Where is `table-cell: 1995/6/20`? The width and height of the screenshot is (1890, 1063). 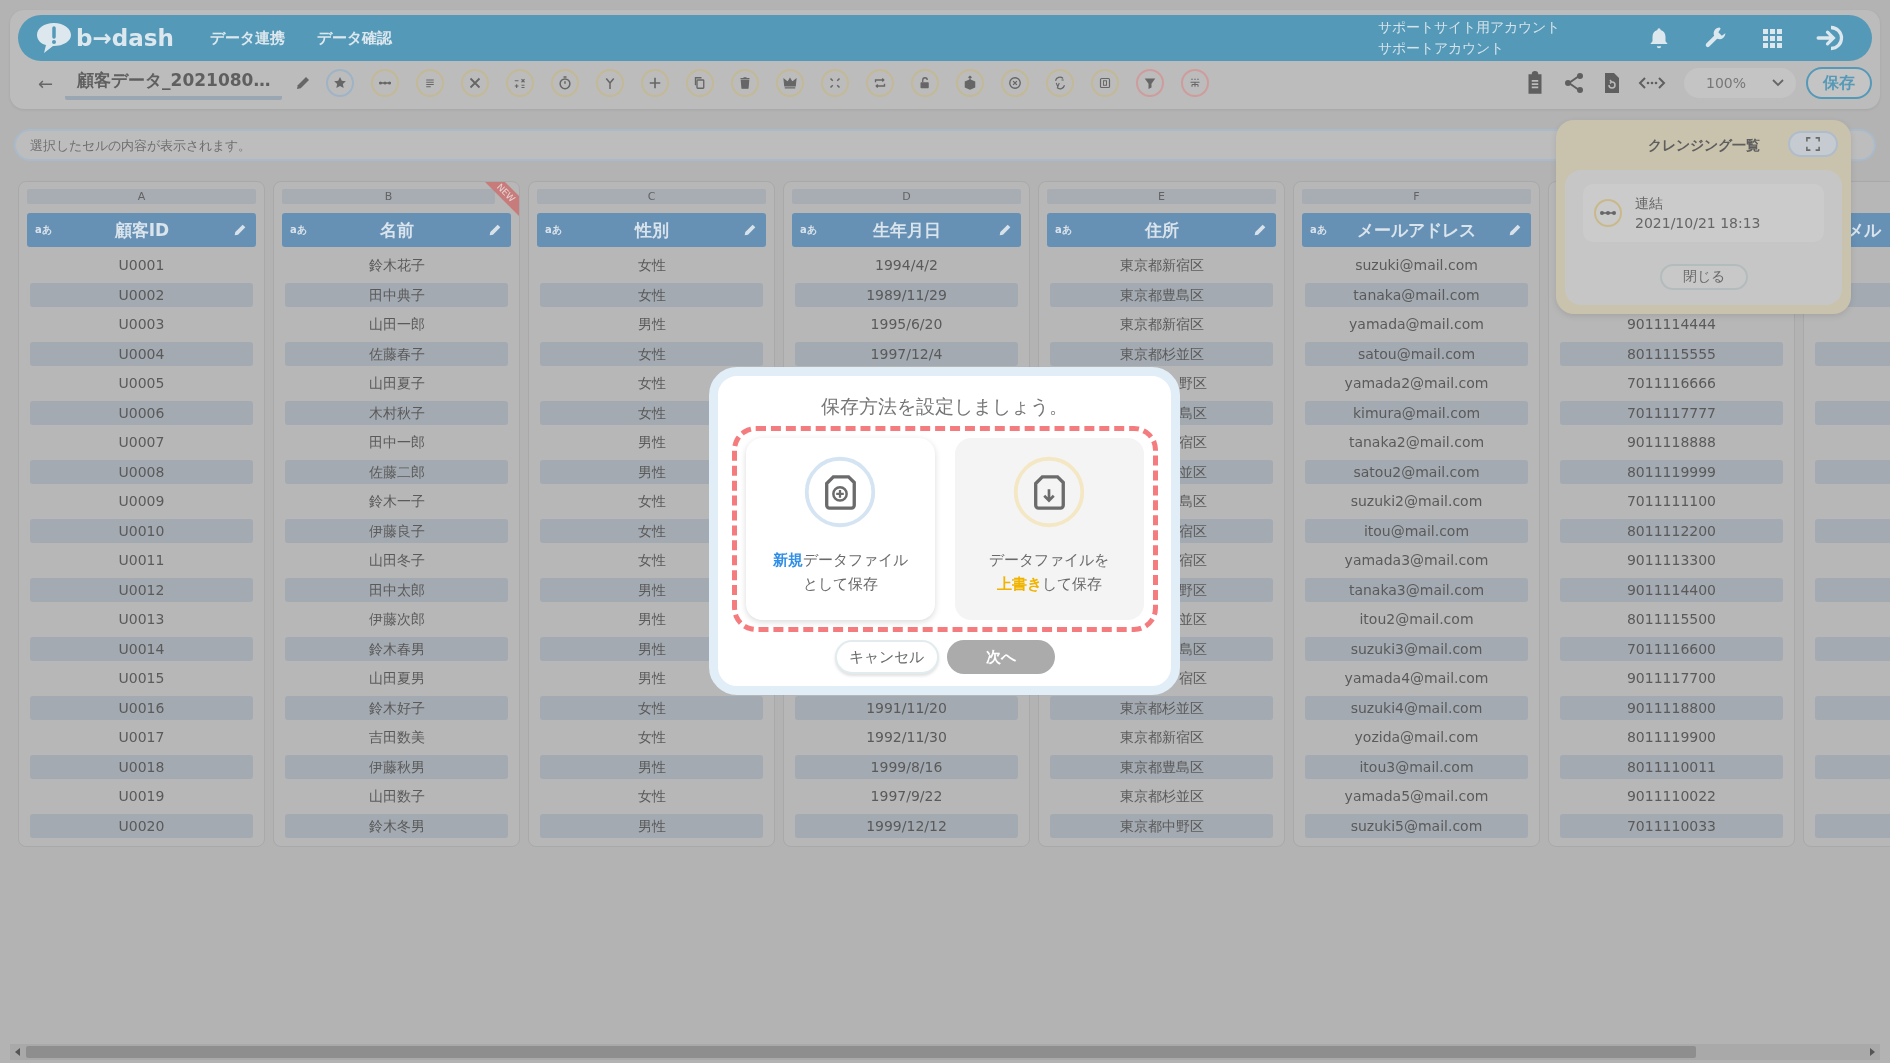 table-cell: 1995/6/20 is located at coordinates (906, 324).